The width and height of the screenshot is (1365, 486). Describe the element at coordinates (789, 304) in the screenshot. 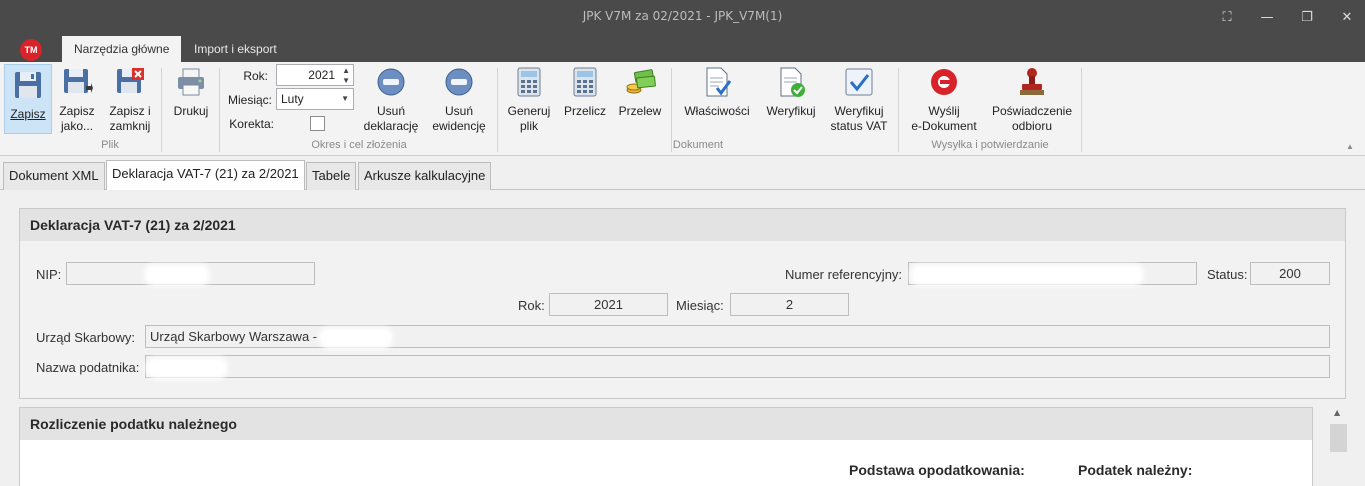

I see `miesiac-field: 2` at that location.